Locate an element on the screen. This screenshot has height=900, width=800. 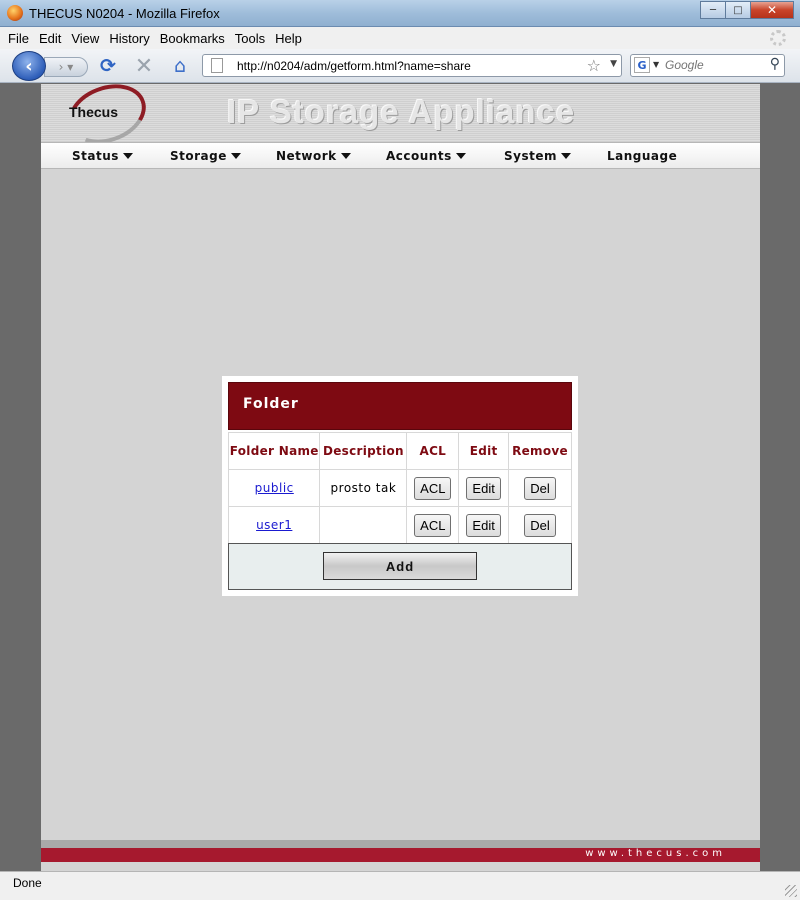
banner-title: IP Storage Appliance is located at coordinates (401, 111).